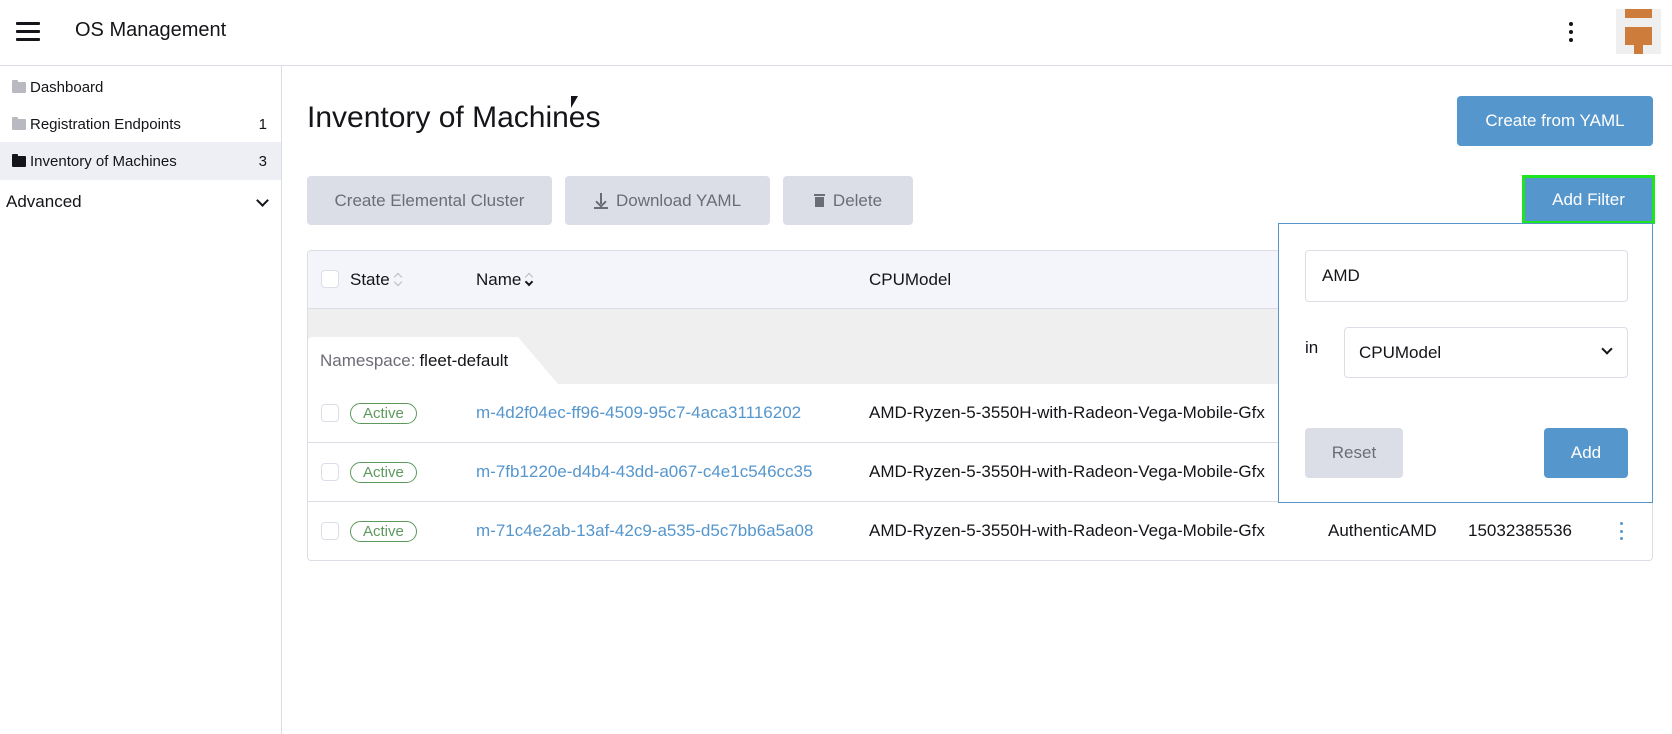 This screenshot has height=734, width=1672. I want to click on filter-field-selected: CPUModel, so click(1400, 352).